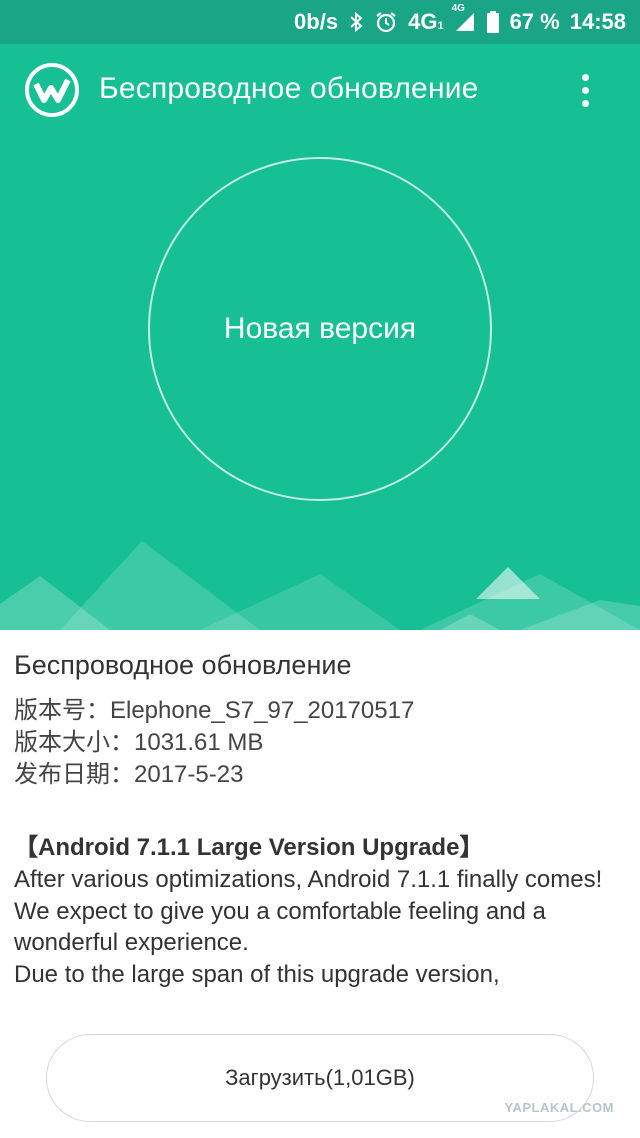  Describe the element at coordinates (320, 585) in the screenshot. I see `mountains-decoration` at that location.